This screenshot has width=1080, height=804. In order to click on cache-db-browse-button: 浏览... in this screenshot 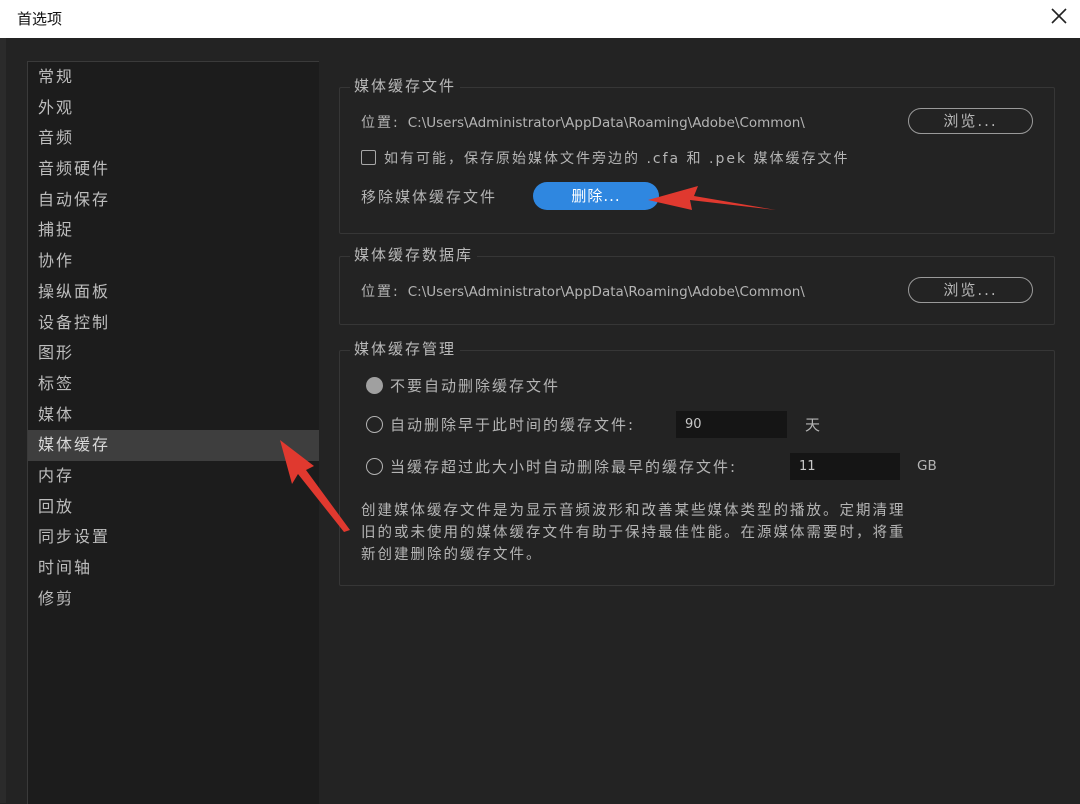, I will do `click(970, 290)`.